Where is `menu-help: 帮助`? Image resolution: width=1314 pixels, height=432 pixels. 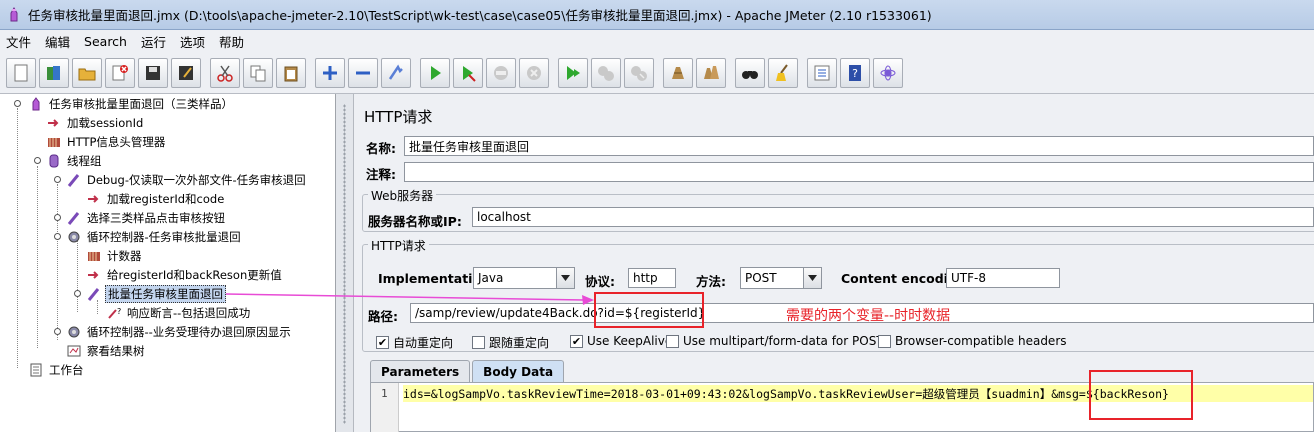 menu-help: 帮助 is located at coordinates (231, 41).